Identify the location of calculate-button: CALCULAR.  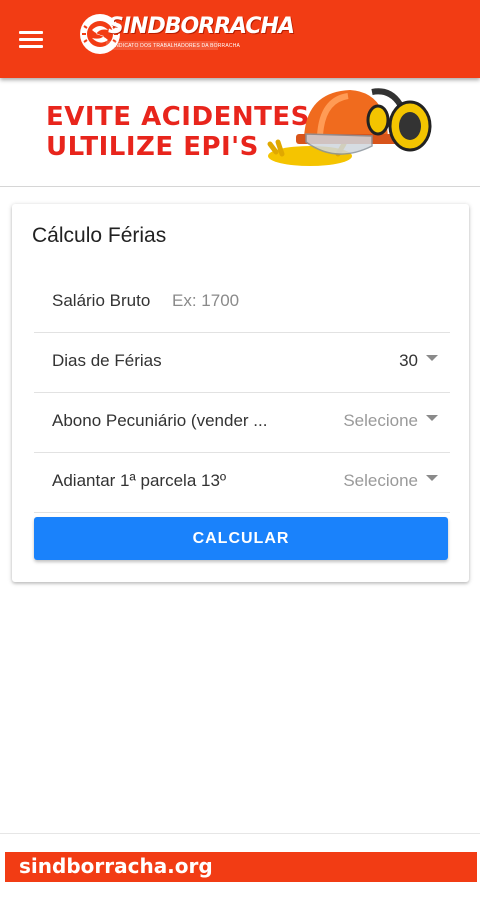
(241, 538).